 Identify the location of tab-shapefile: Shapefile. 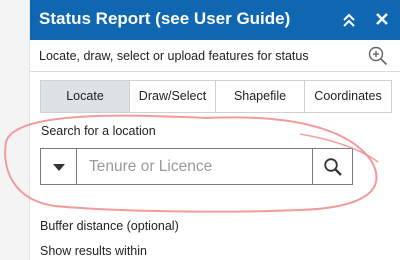
(260, 96).